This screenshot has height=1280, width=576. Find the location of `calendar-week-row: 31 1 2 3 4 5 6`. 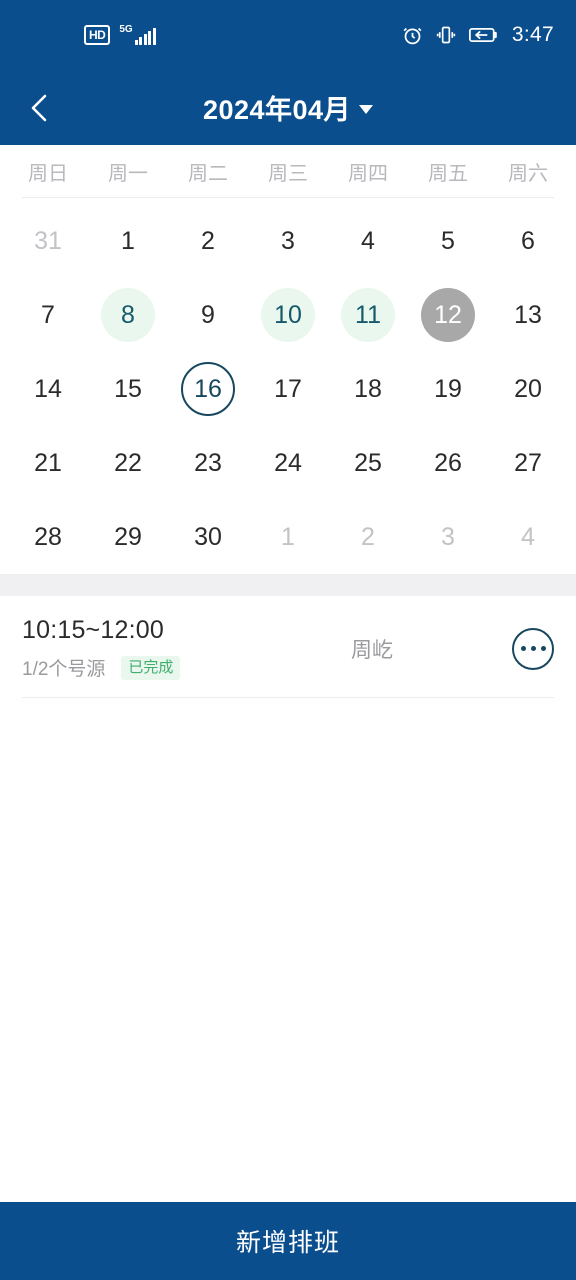

calendar-week-row: 31 1 2 3 4 5 6 is located at coordinates (288, 241).